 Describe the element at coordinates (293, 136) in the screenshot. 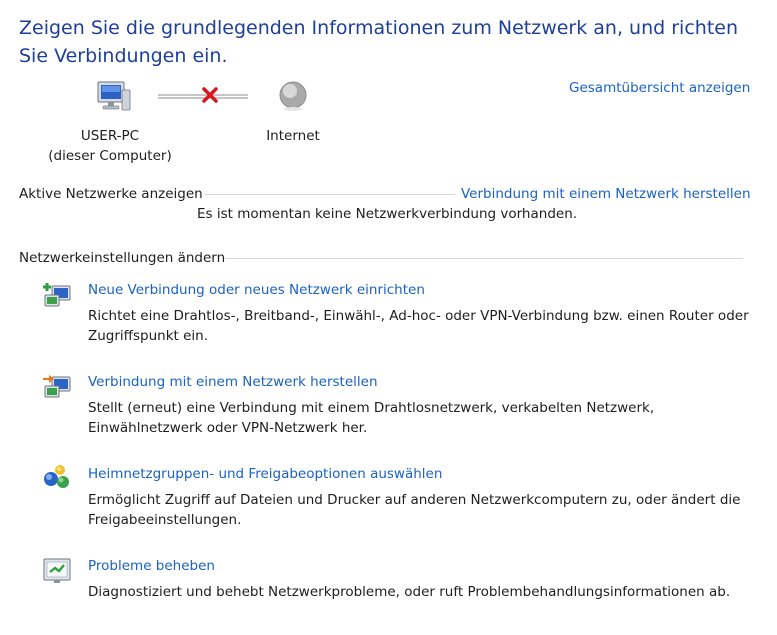

I see `internet-label: Internet` at that location.